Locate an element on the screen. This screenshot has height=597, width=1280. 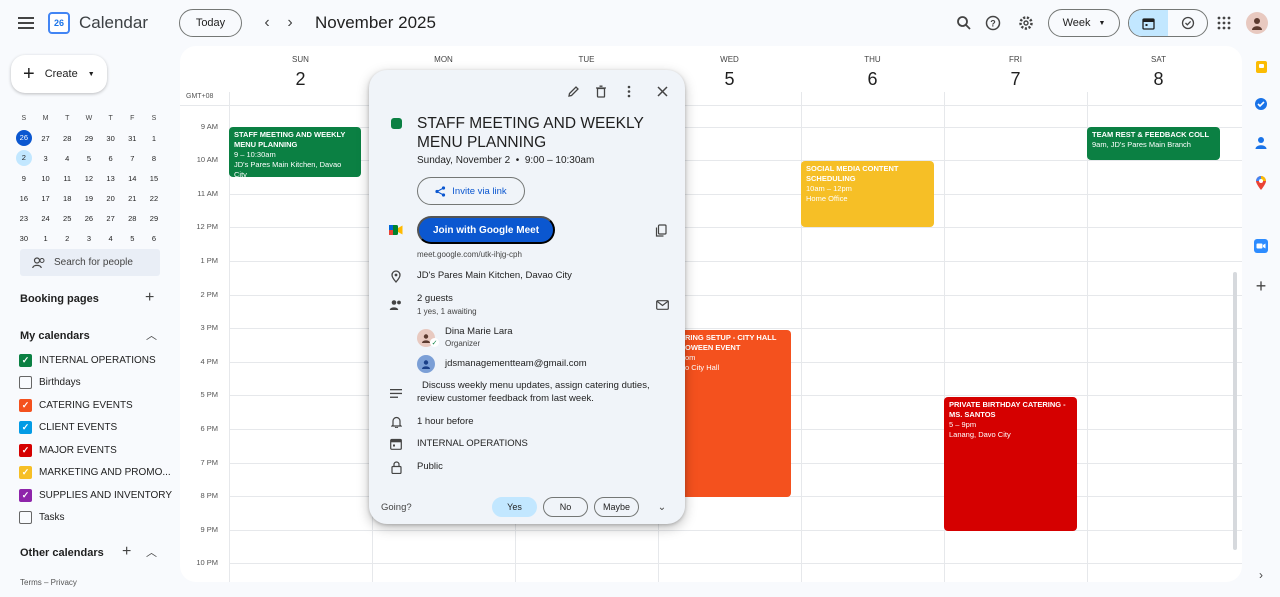
add-booking-page-plus-icon: + is located at coordinates (149, 298).